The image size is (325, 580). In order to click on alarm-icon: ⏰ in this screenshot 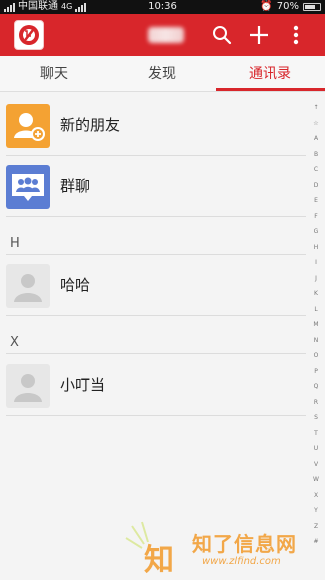, I will do `click(266, 6)`.